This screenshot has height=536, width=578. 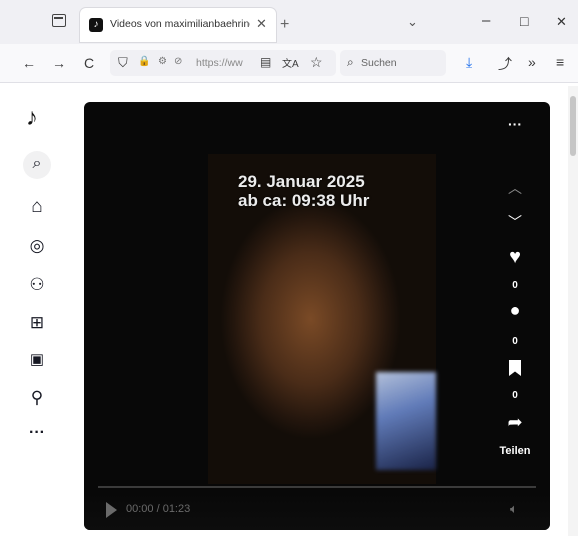 I want to click on tab-close-icon: ✕, so click(x=261, y=24).